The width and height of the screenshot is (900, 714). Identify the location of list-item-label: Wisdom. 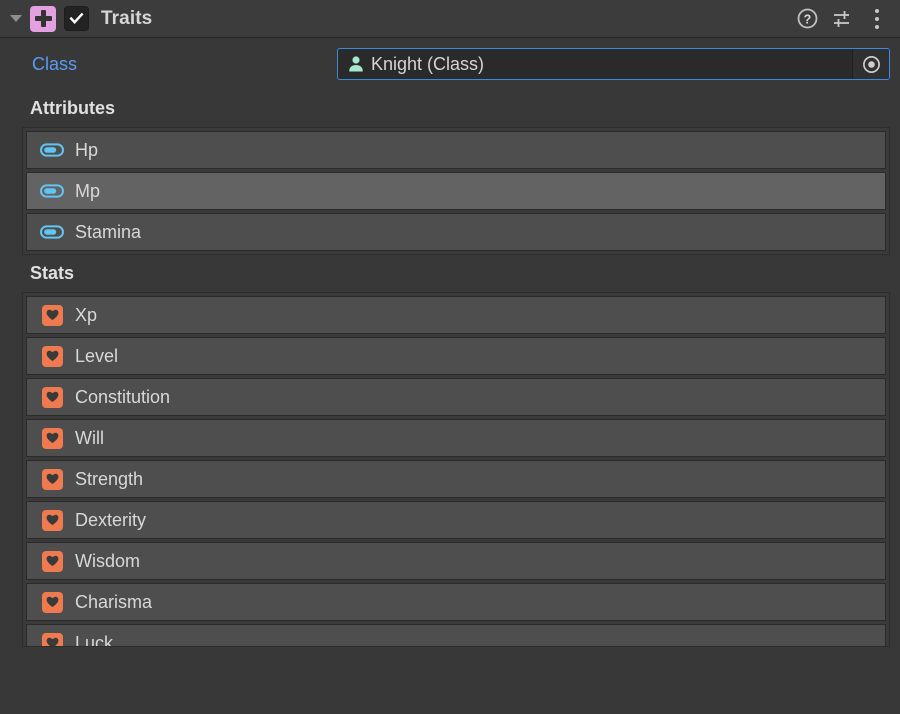
(108, 560).